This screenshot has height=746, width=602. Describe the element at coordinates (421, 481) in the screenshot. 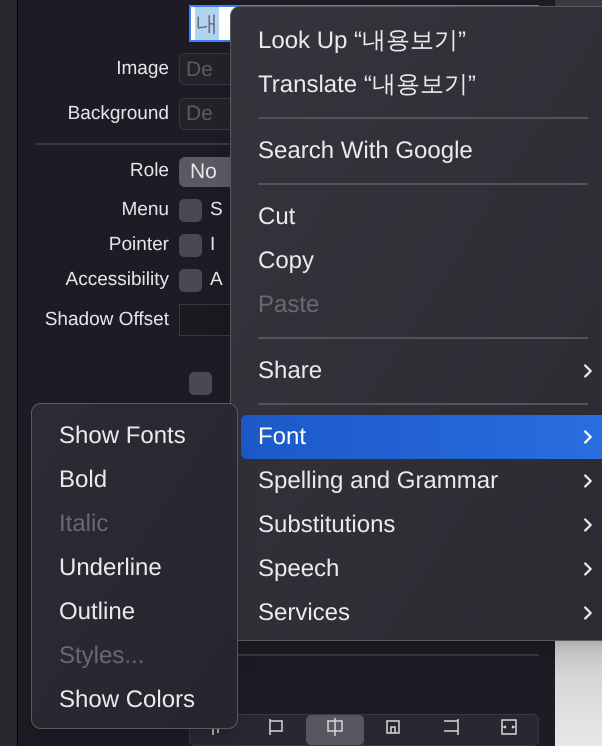

I see `menu-item: Spelling and Grammar` at that location.